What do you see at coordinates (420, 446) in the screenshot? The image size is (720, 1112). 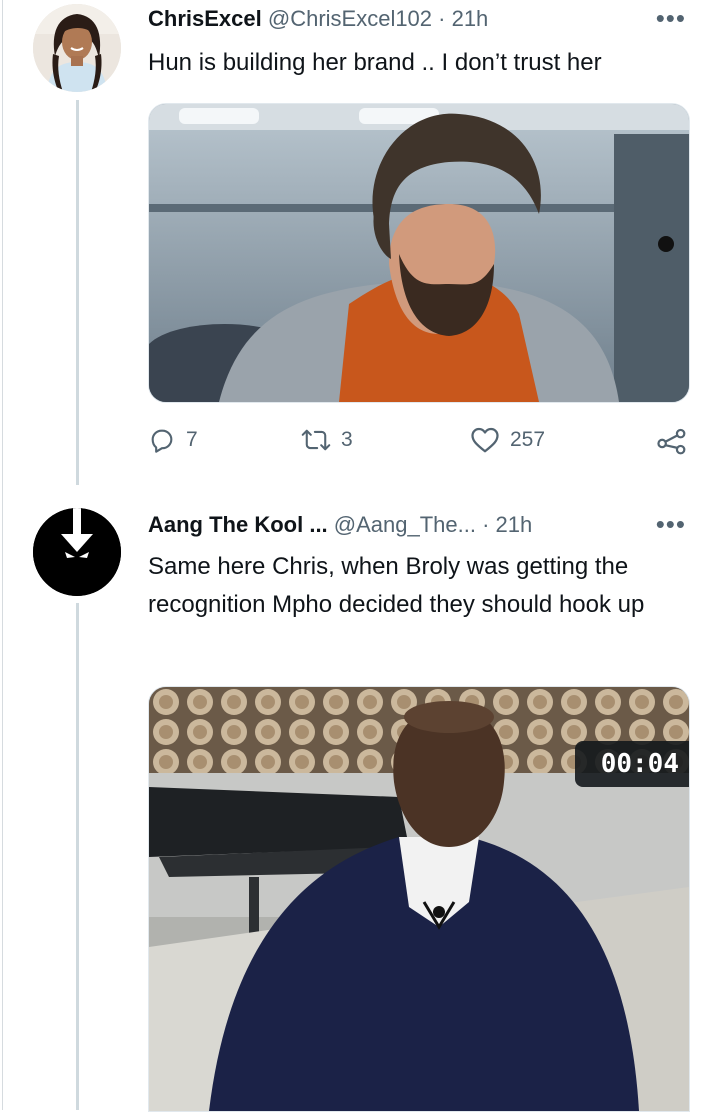 I see `tweet-actions: 7 3 257` at bounding box center [420, 446].